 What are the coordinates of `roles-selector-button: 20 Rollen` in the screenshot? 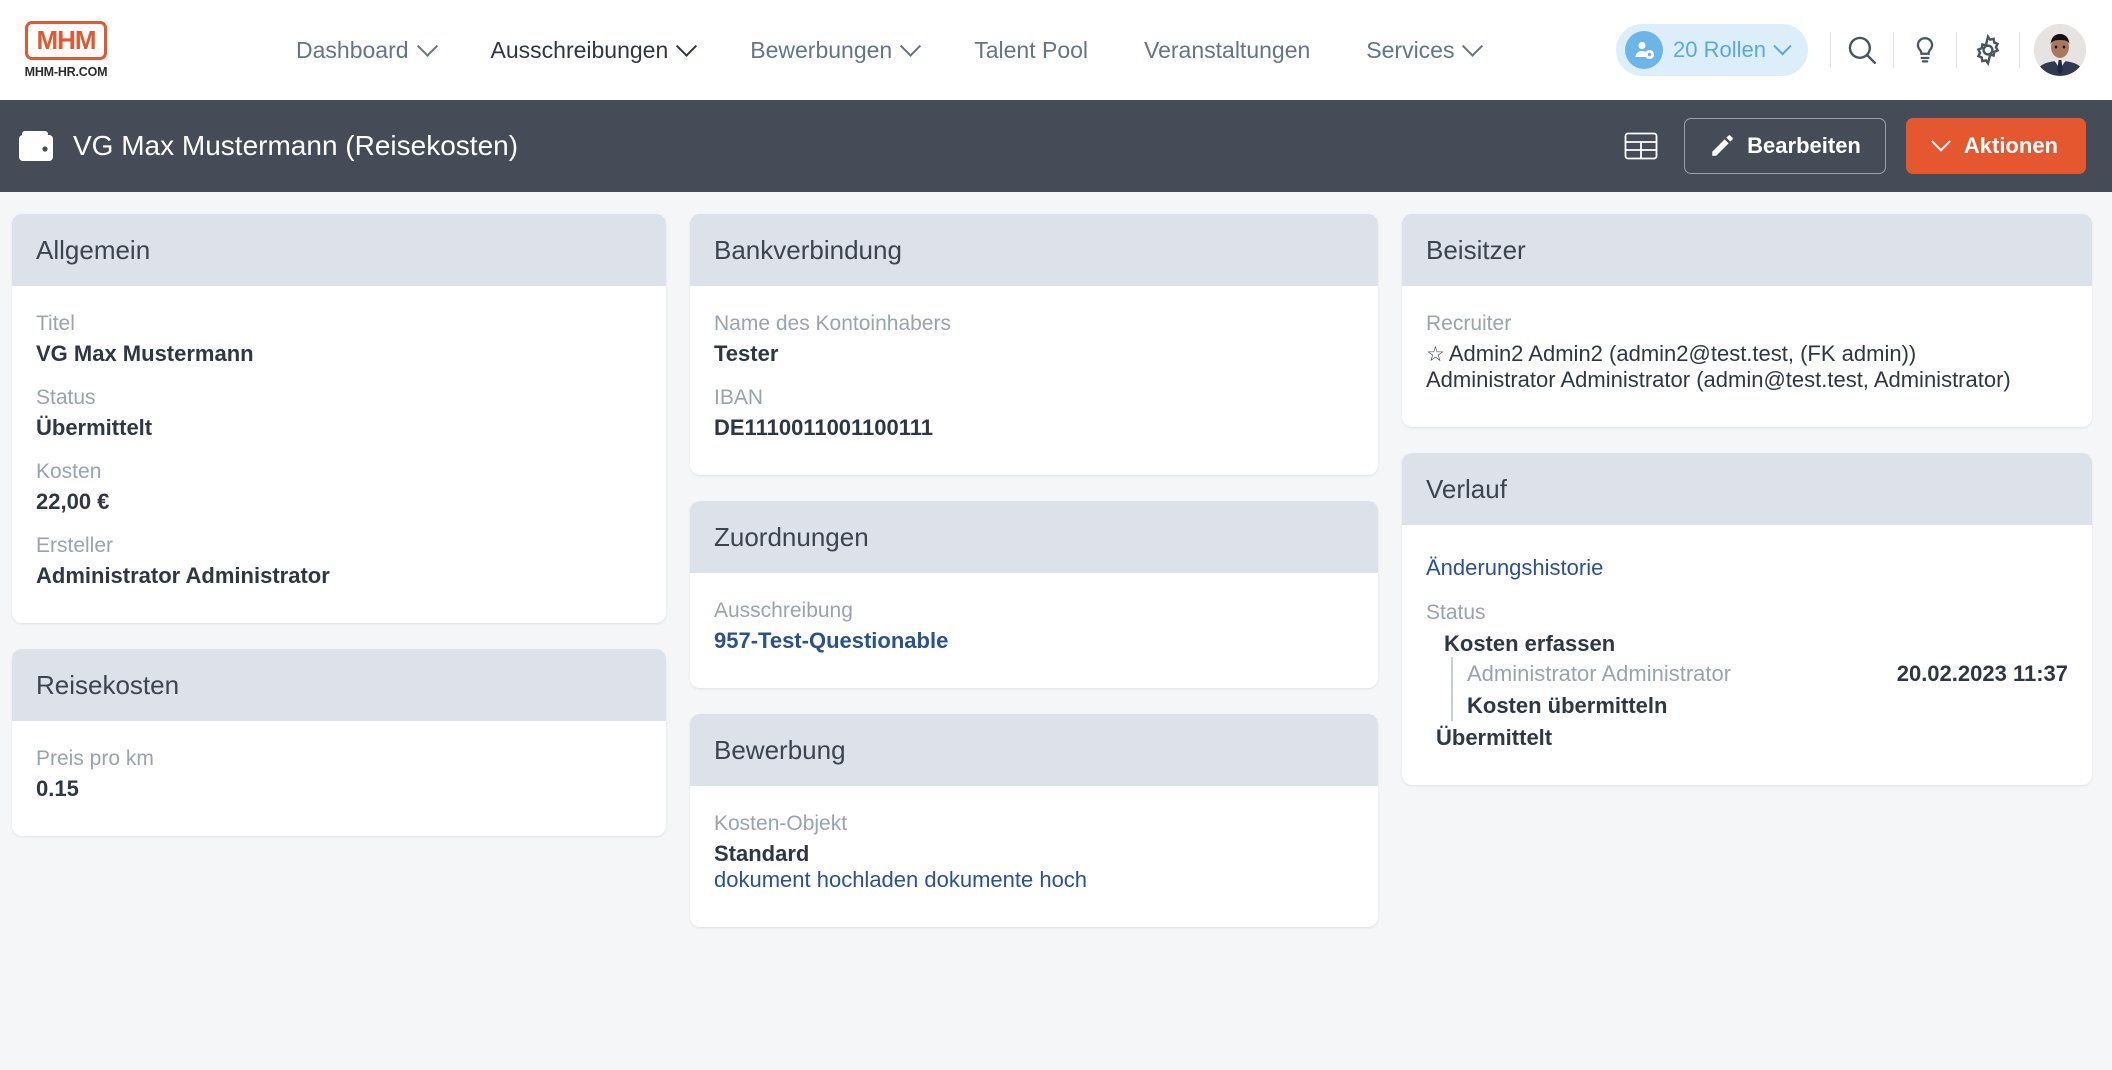 It's located at (1712, 50).